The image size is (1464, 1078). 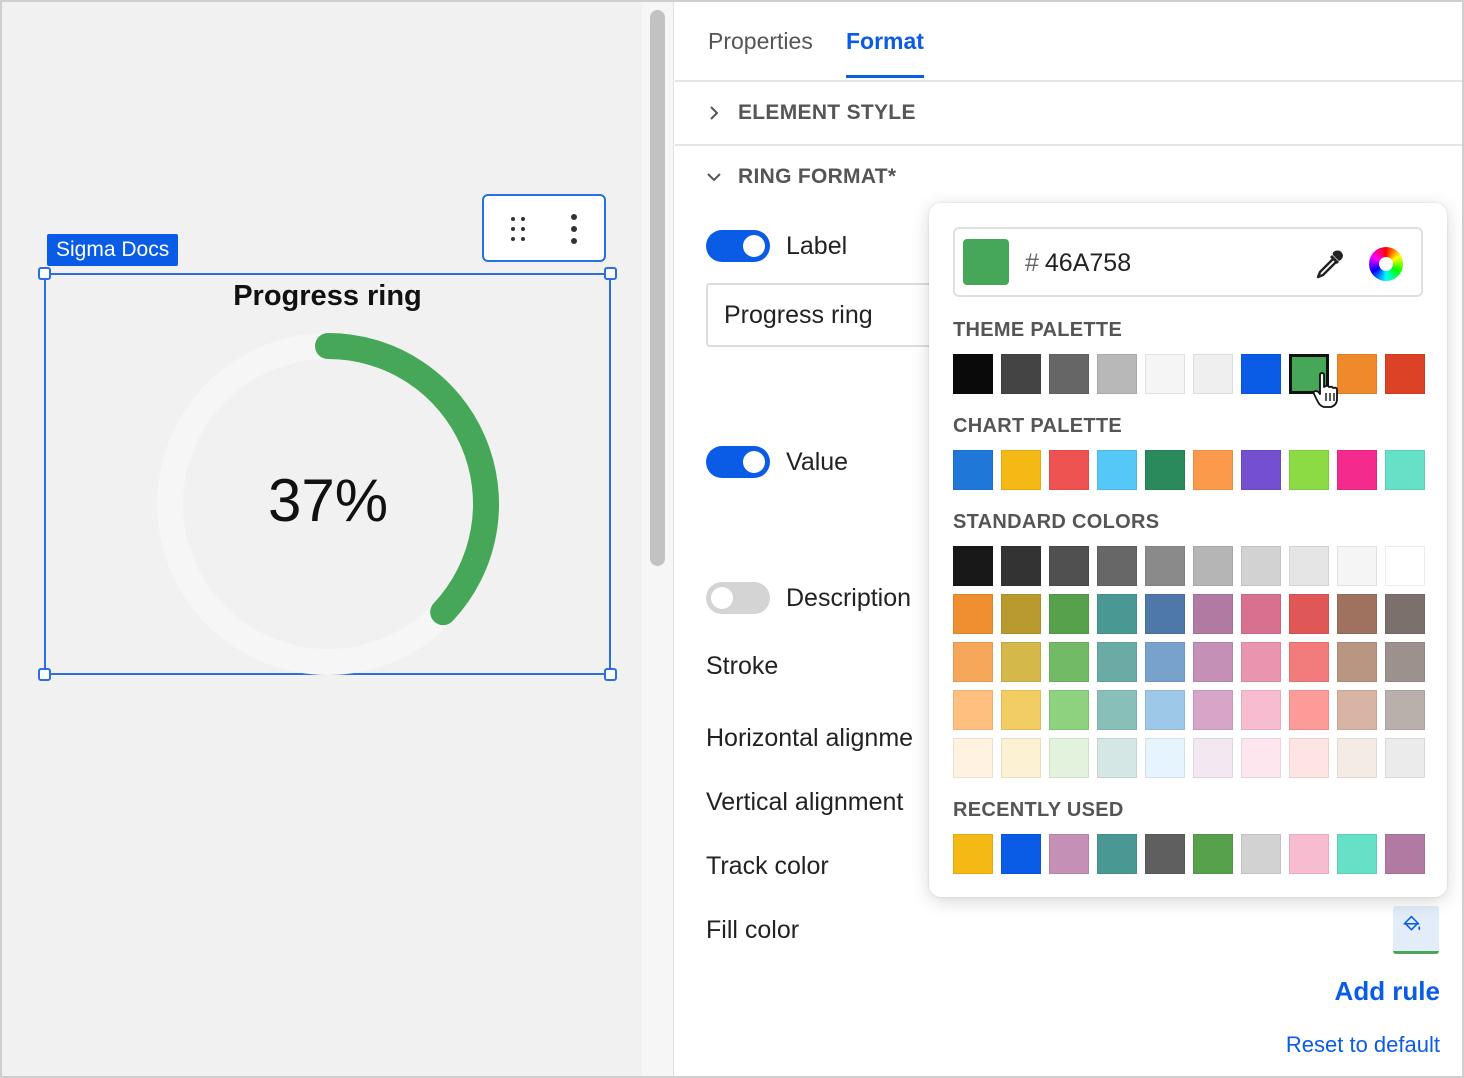 What do you see at coordinates (1188, 262) in the screenshot?
I see `hex-input-box: #46A758` at bounding box center [1188, 262].